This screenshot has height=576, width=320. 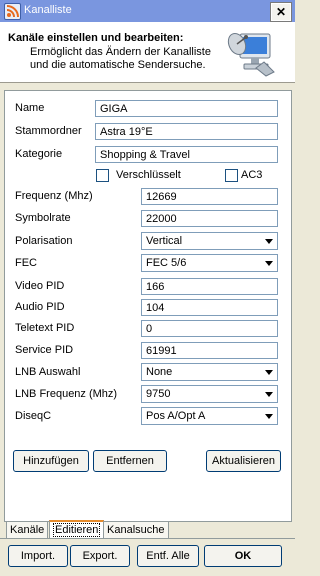 What do you see at coordinates (252, 175) in the screenshot?
I see `ac3-label: AC3` at bounding box center [252, 175].